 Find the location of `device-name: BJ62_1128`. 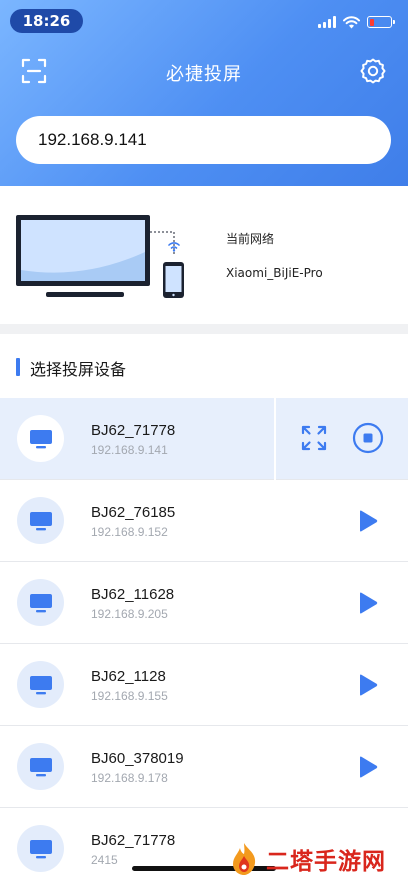

device-name: BJ62_1128 is located at coordinates (128, 676).